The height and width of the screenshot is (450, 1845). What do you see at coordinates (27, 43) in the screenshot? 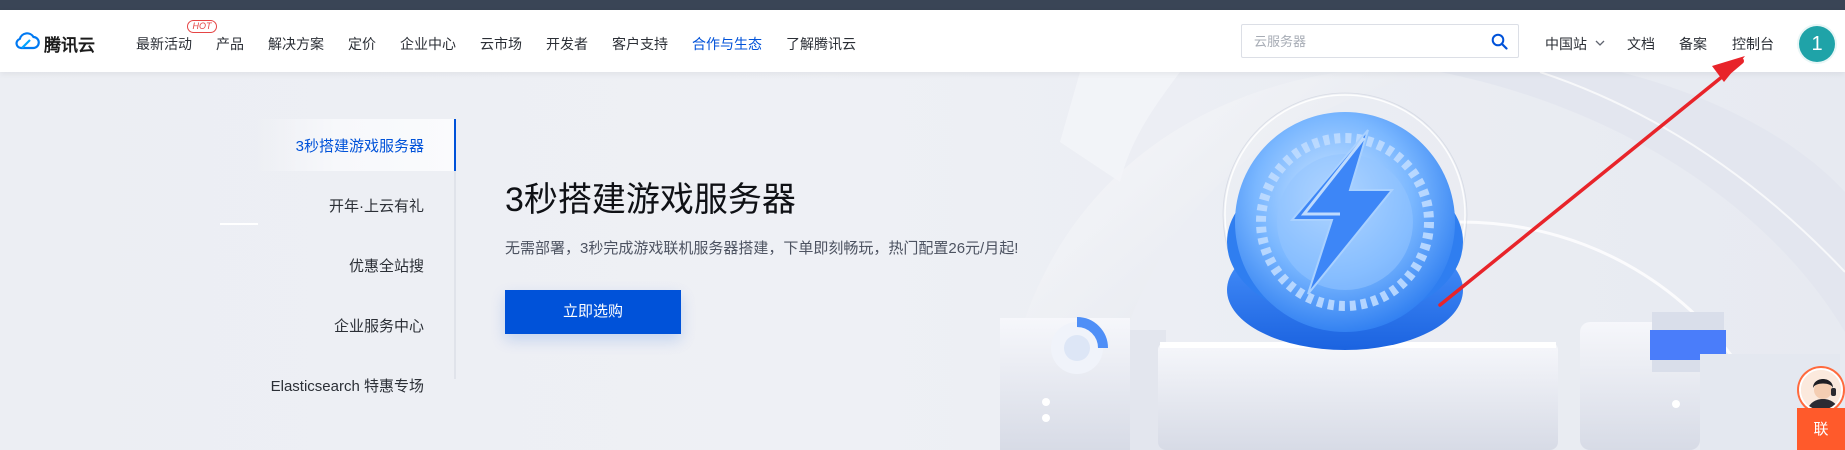
I see `cloud-logo-icon` at bounding box center [27, 43].